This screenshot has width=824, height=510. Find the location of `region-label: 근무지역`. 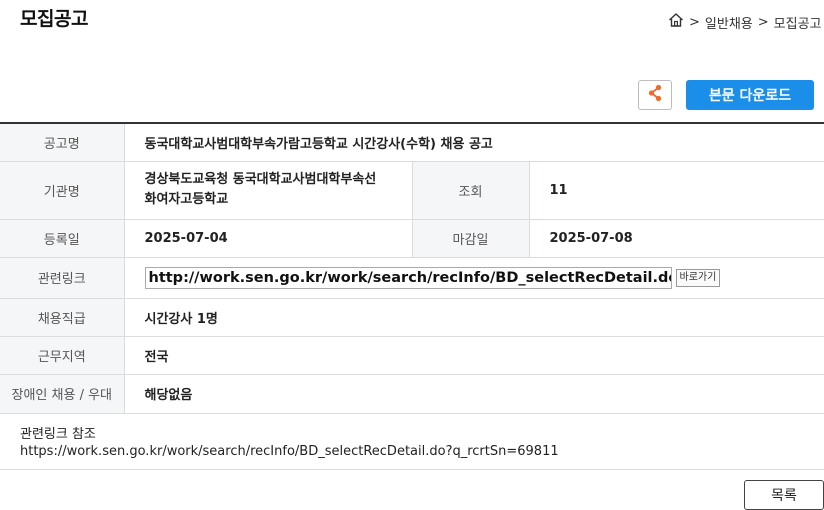

region-label: 근무지역 is located at coordinates (62, 355).